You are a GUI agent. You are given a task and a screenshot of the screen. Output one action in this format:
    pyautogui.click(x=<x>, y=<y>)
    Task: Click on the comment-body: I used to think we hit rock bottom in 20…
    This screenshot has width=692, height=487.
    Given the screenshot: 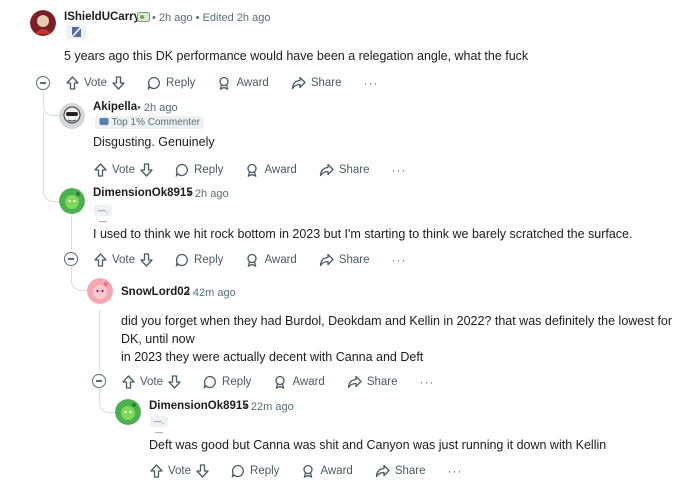 What is the action you would take?
    pyautogui.click(x=363, y=234)
    